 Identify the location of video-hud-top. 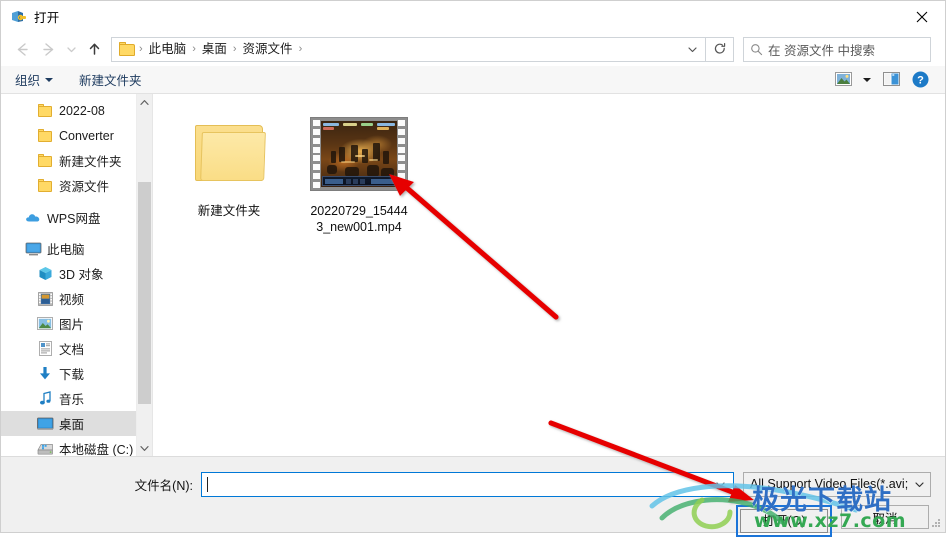
(359, 128).